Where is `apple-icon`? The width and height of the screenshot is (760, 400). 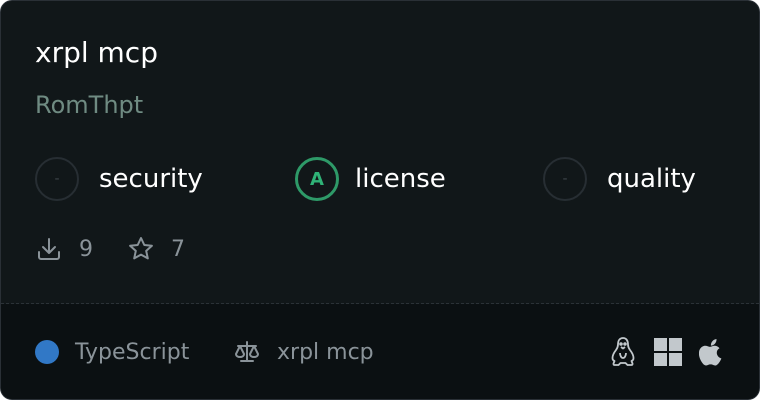 apple-icon is located at coordinates (710, 352).